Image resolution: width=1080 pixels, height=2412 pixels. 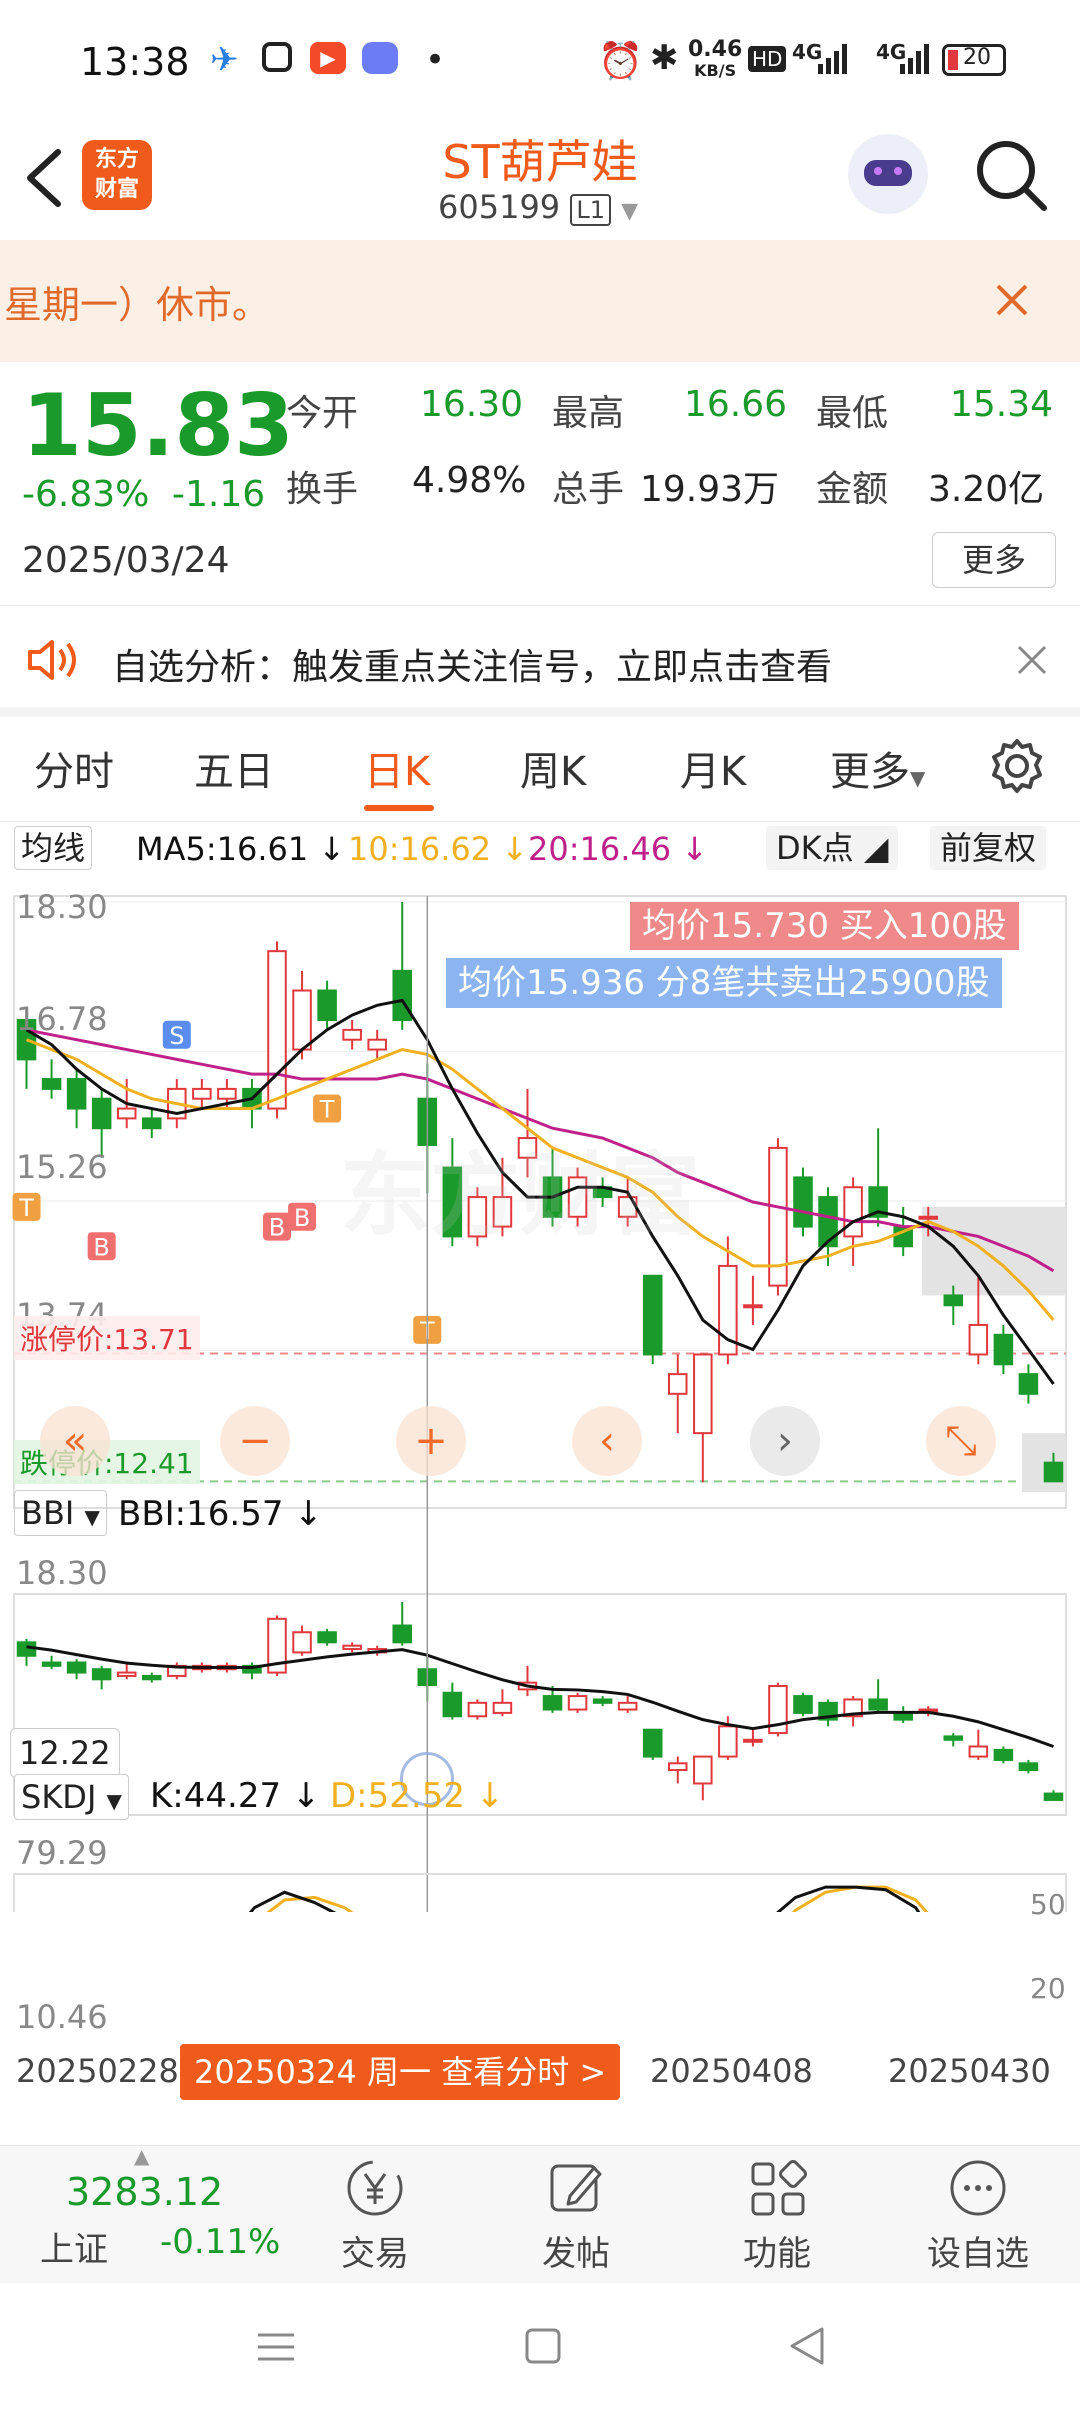 What do you see at coordinates (877, 768) in the screenshot?
I see `tab-more: 更多▼` at bounding box center [877, 768].